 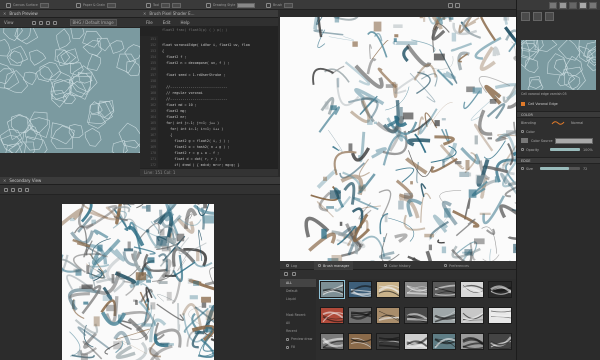 I want to click on paint-stroke, so click(x=141, y=350).